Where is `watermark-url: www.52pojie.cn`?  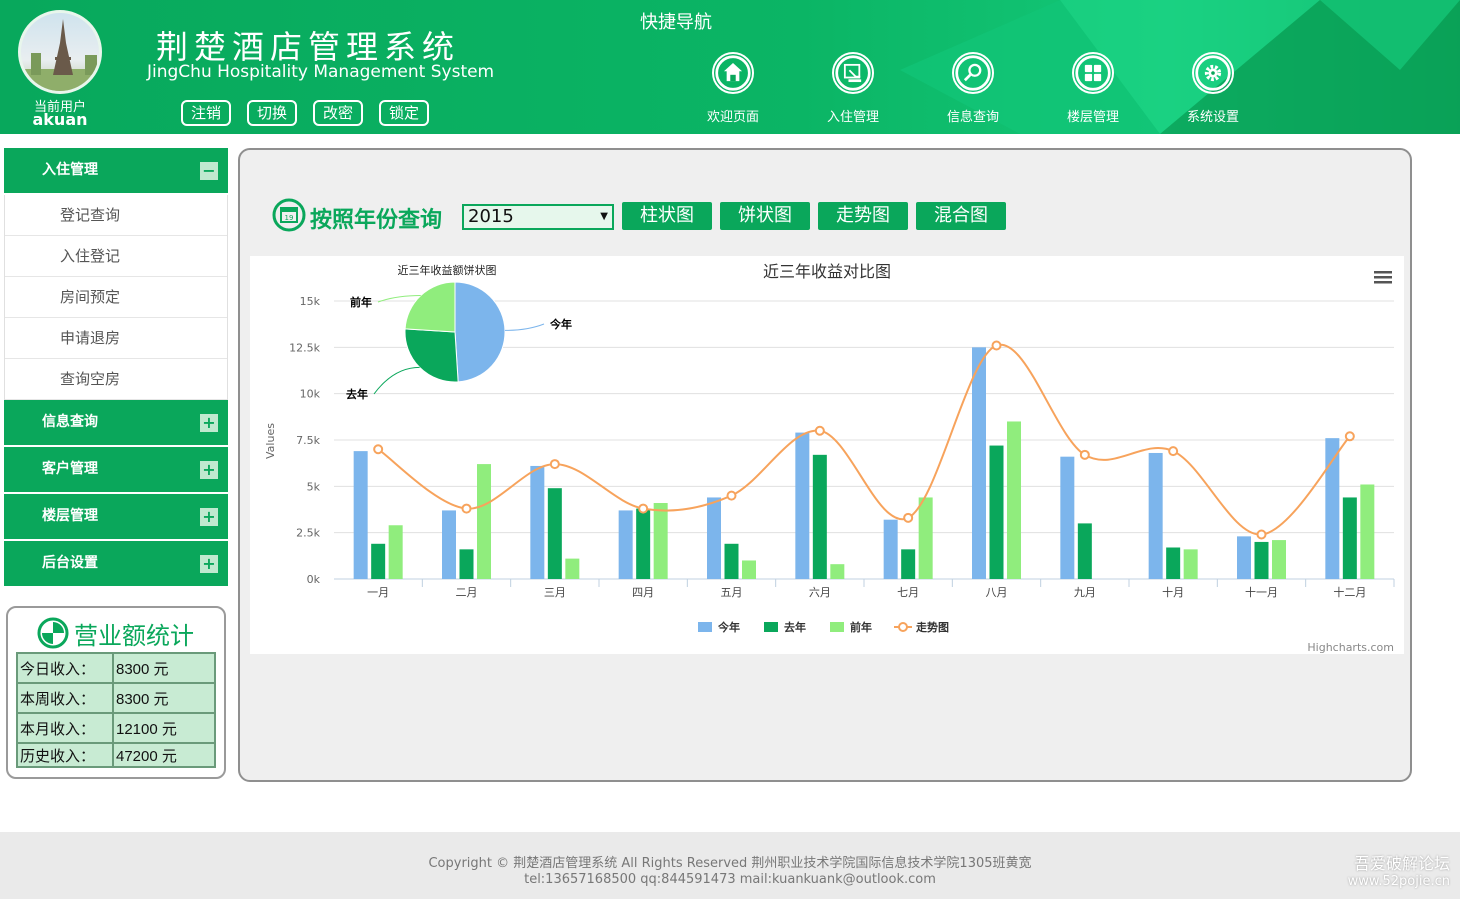
watermark-url: www.52pojie.cn is located at coordinates (1398, 881).